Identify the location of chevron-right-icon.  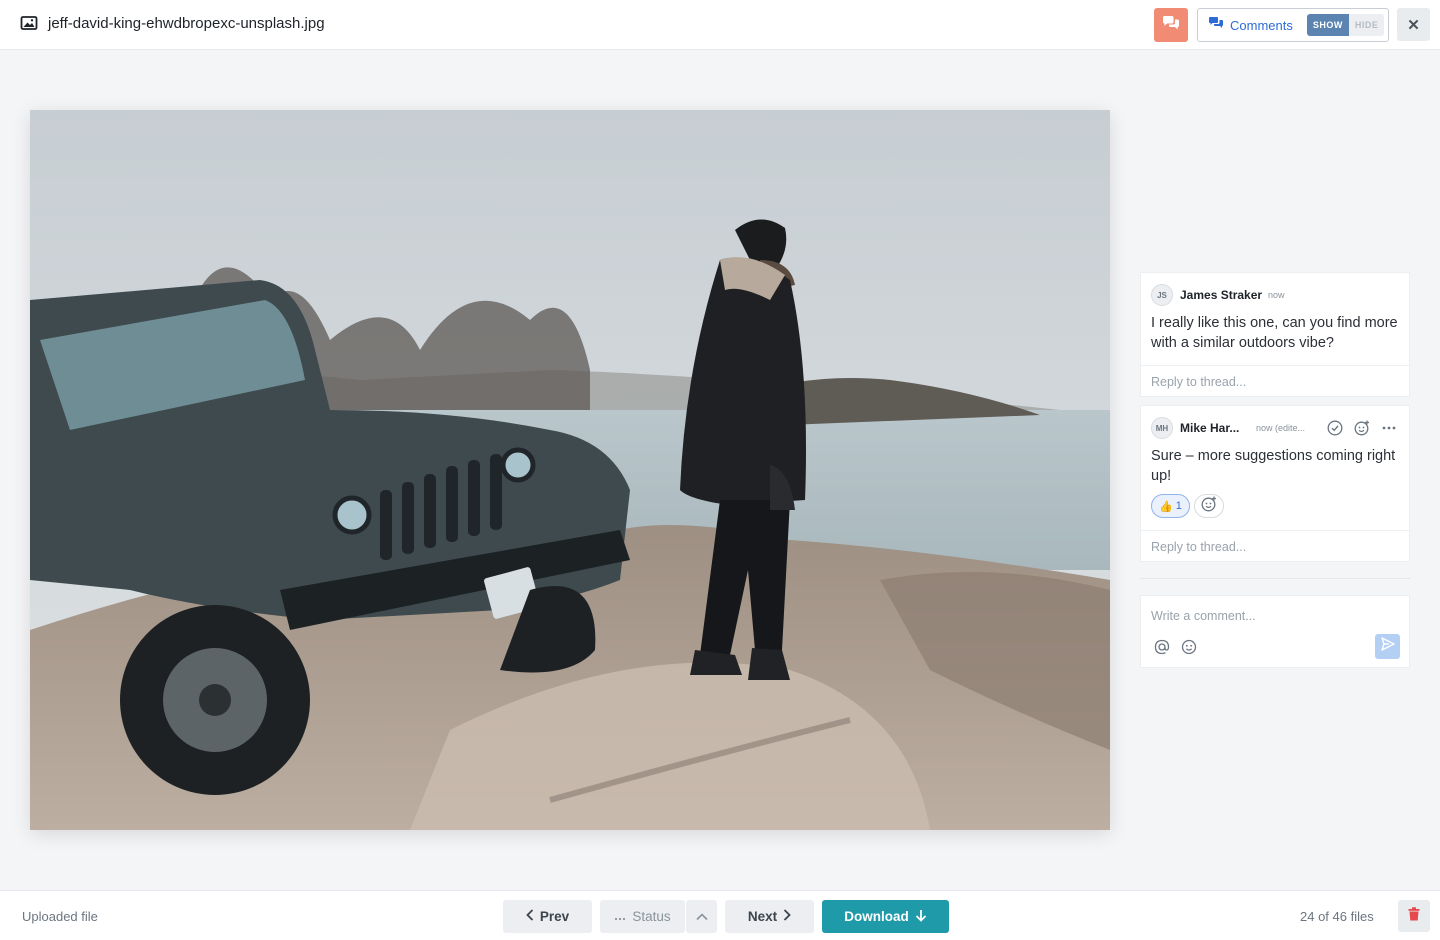
(787, 916).